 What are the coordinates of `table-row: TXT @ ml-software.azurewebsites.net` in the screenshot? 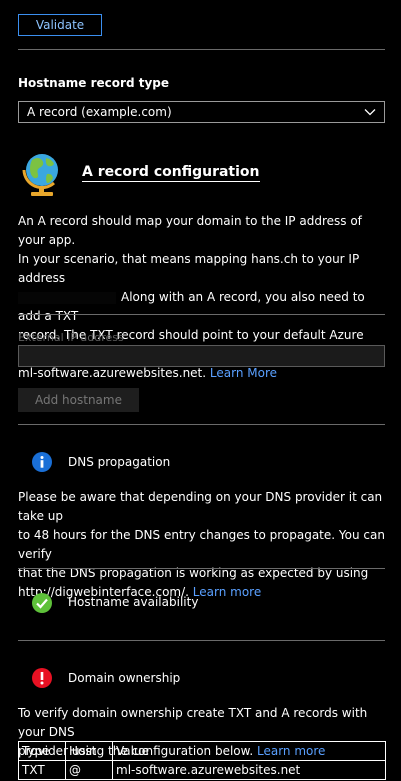 It's located at (202, 770).